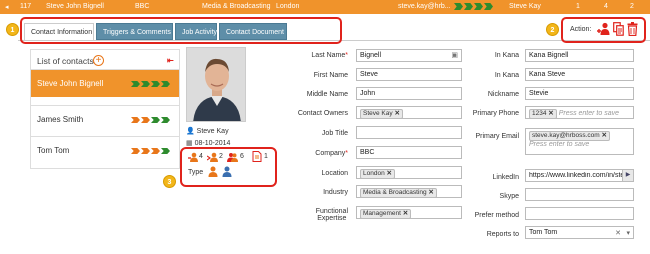  Describe the element at coordinates (266, 156) in the screenshot. I see `stat-documents: 1` at that location.